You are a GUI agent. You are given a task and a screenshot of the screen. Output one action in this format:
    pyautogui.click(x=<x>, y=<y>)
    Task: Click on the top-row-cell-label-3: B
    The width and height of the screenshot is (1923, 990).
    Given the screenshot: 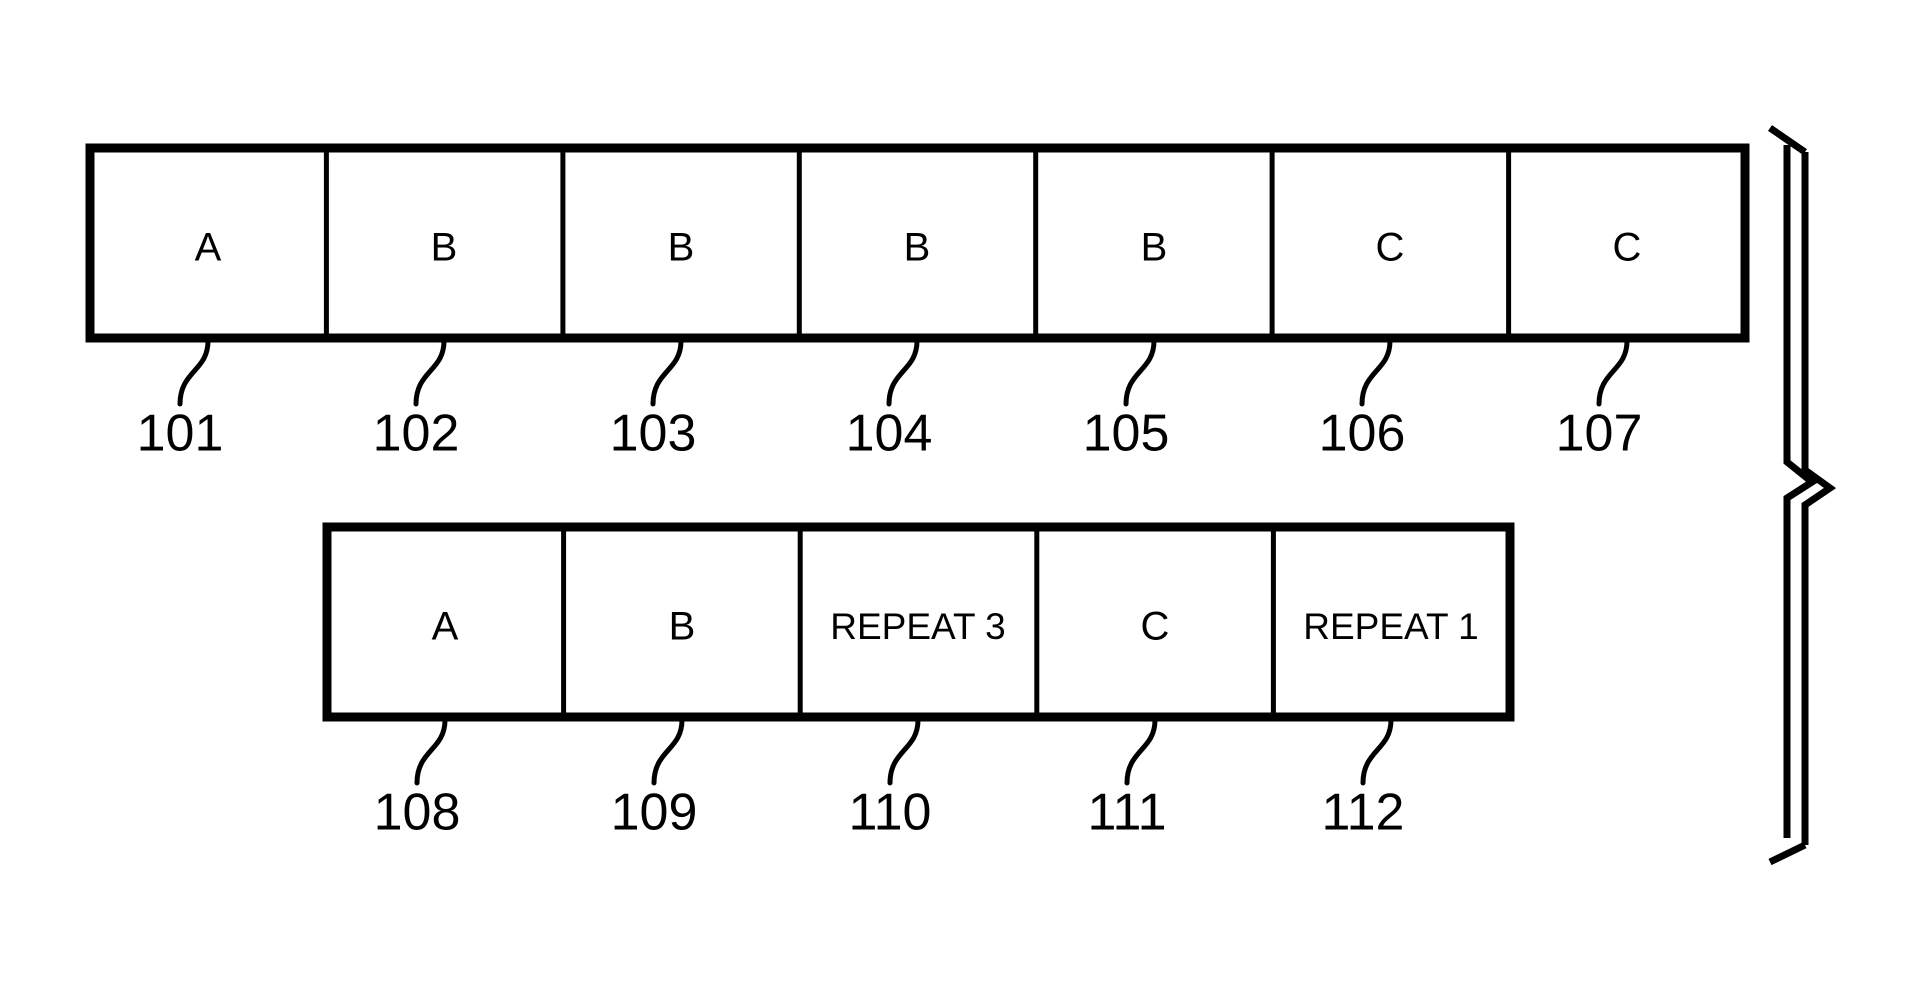 What is the action you would take?
    pyautogui.click(x=681, y=248)
    